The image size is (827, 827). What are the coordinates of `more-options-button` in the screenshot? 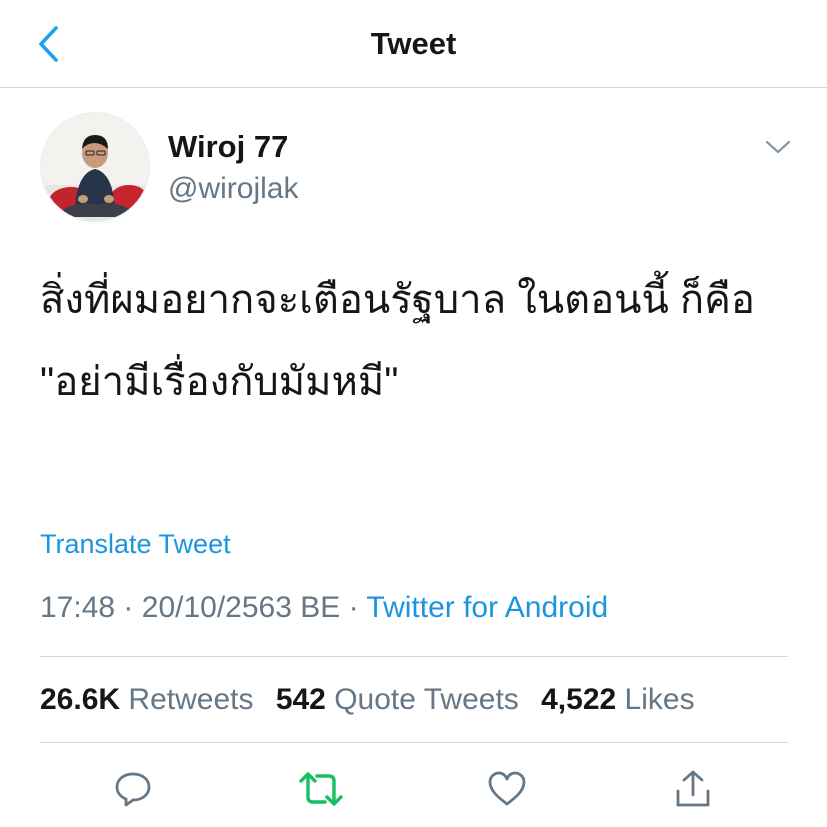 It's located at (778, 147).